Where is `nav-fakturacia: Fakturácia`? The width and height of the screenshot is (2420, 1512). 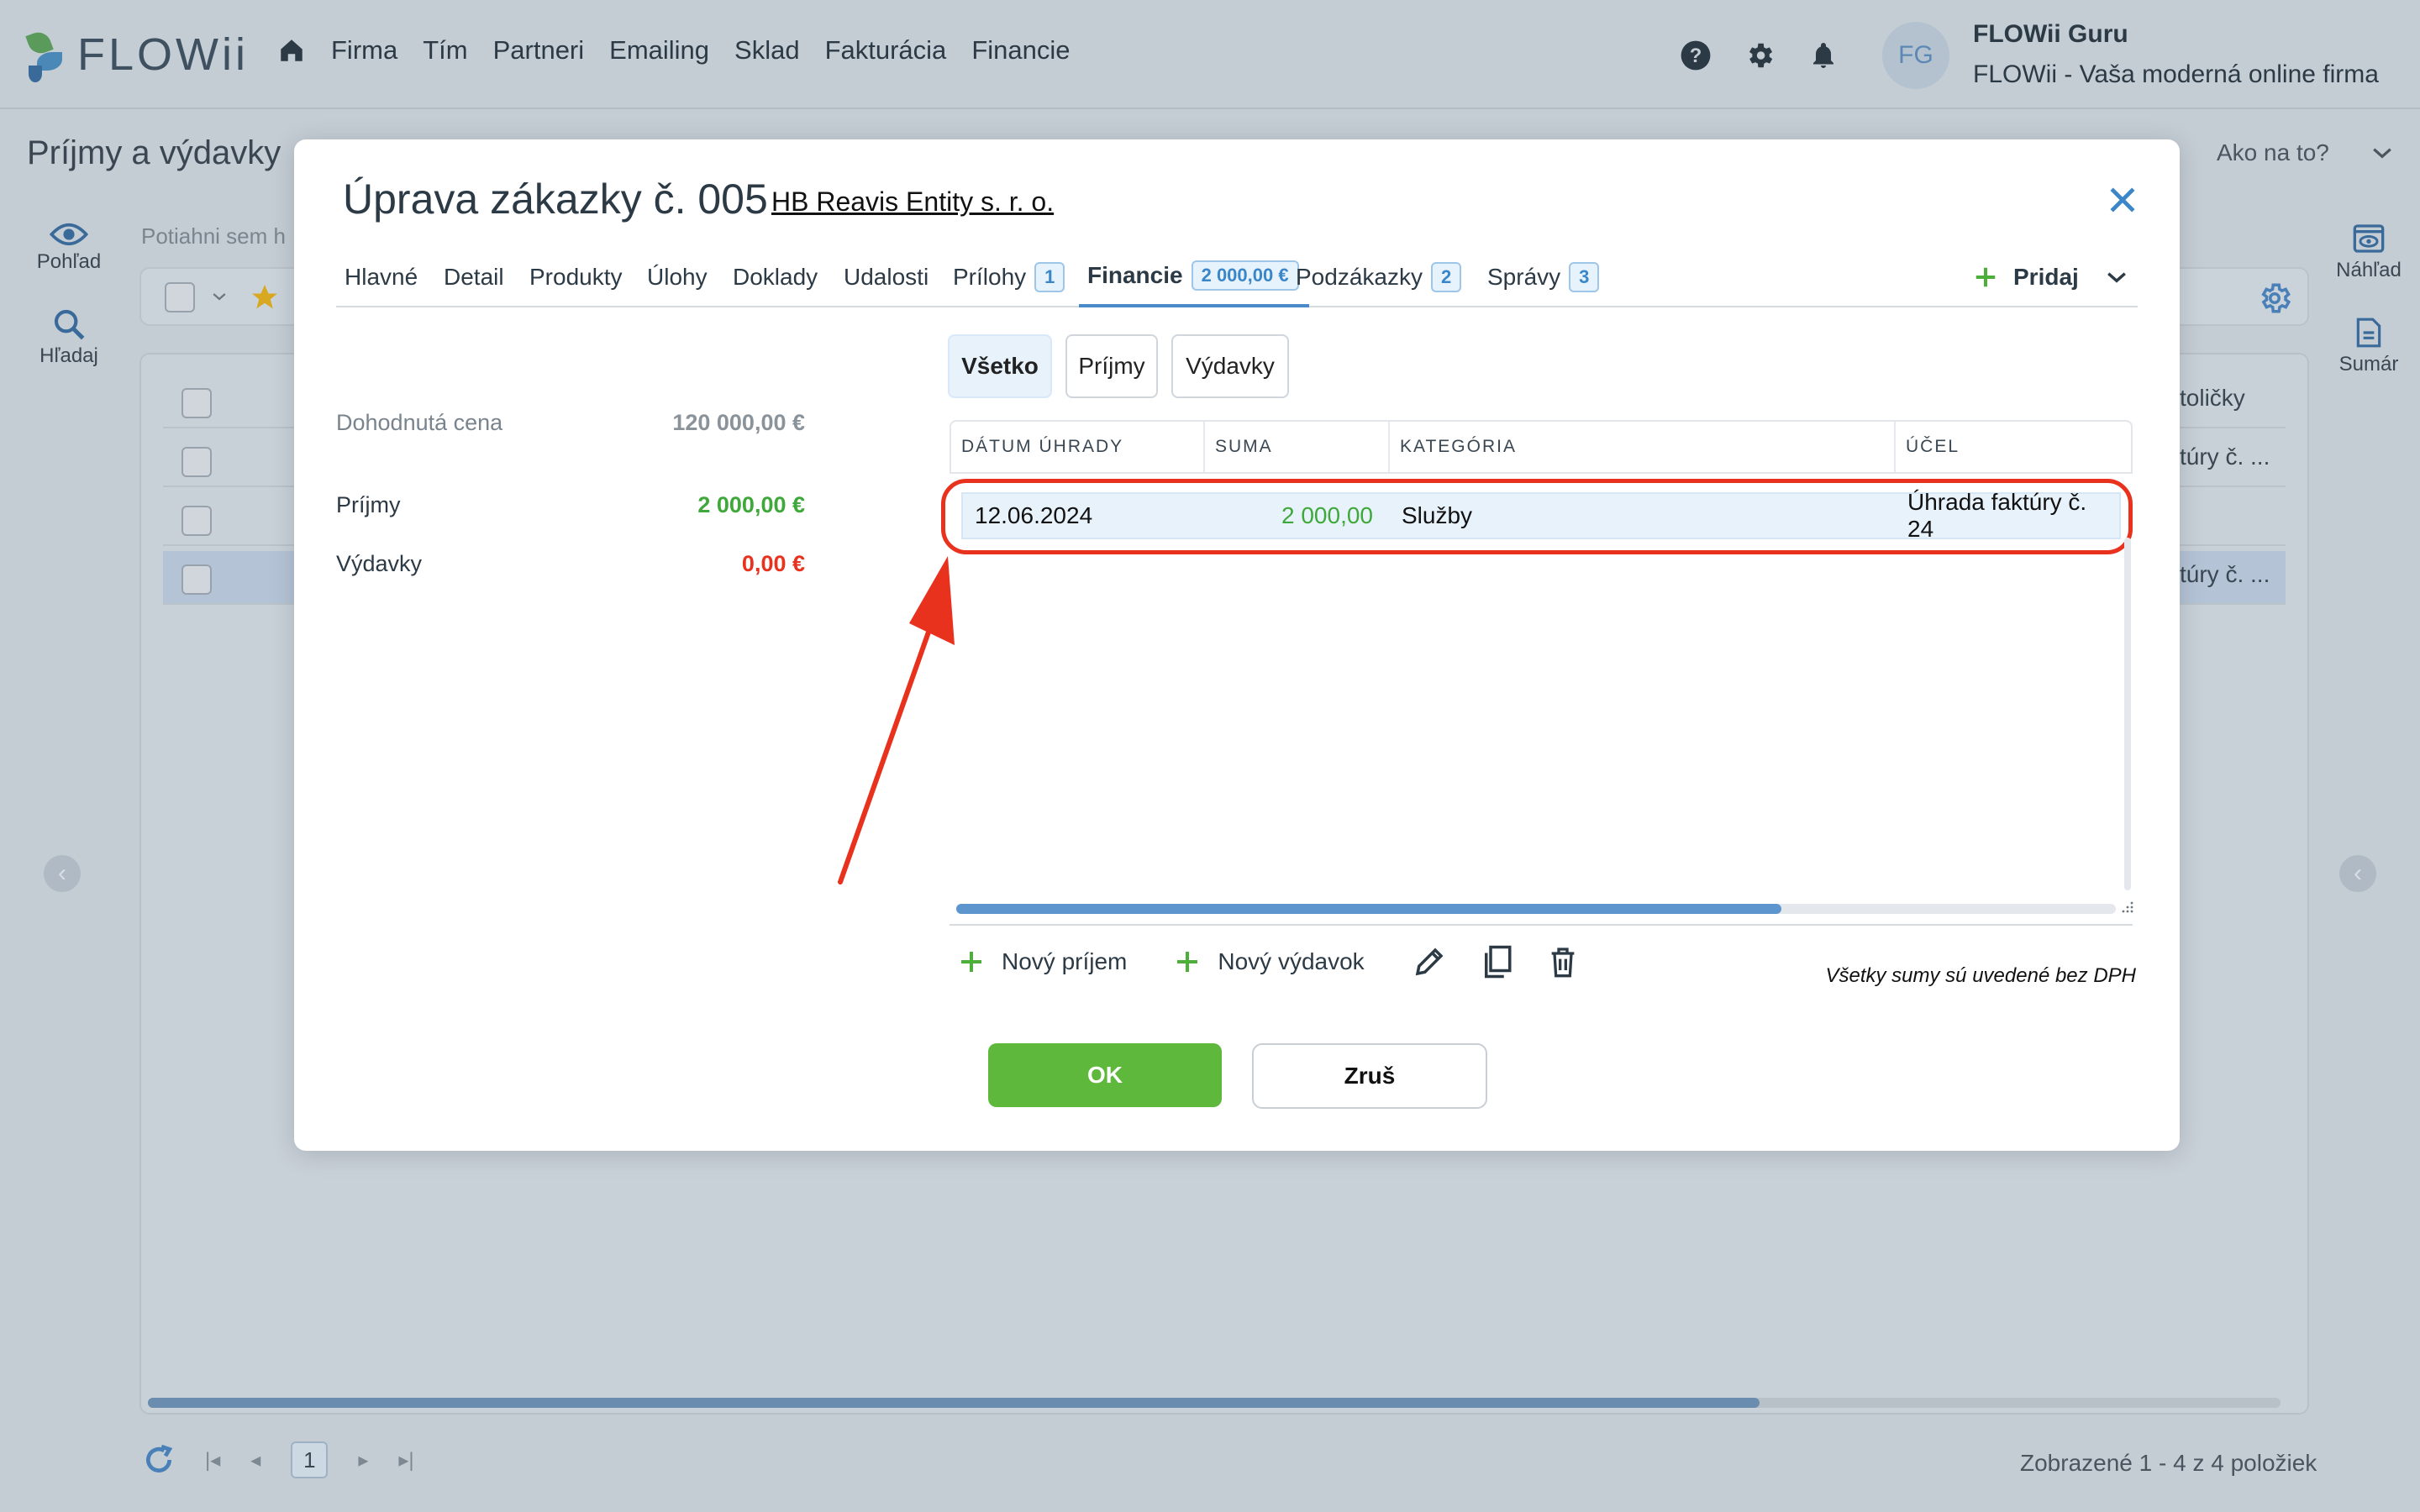 nav-fakturacia: Fakturácia is located at coordinates (886, 50).